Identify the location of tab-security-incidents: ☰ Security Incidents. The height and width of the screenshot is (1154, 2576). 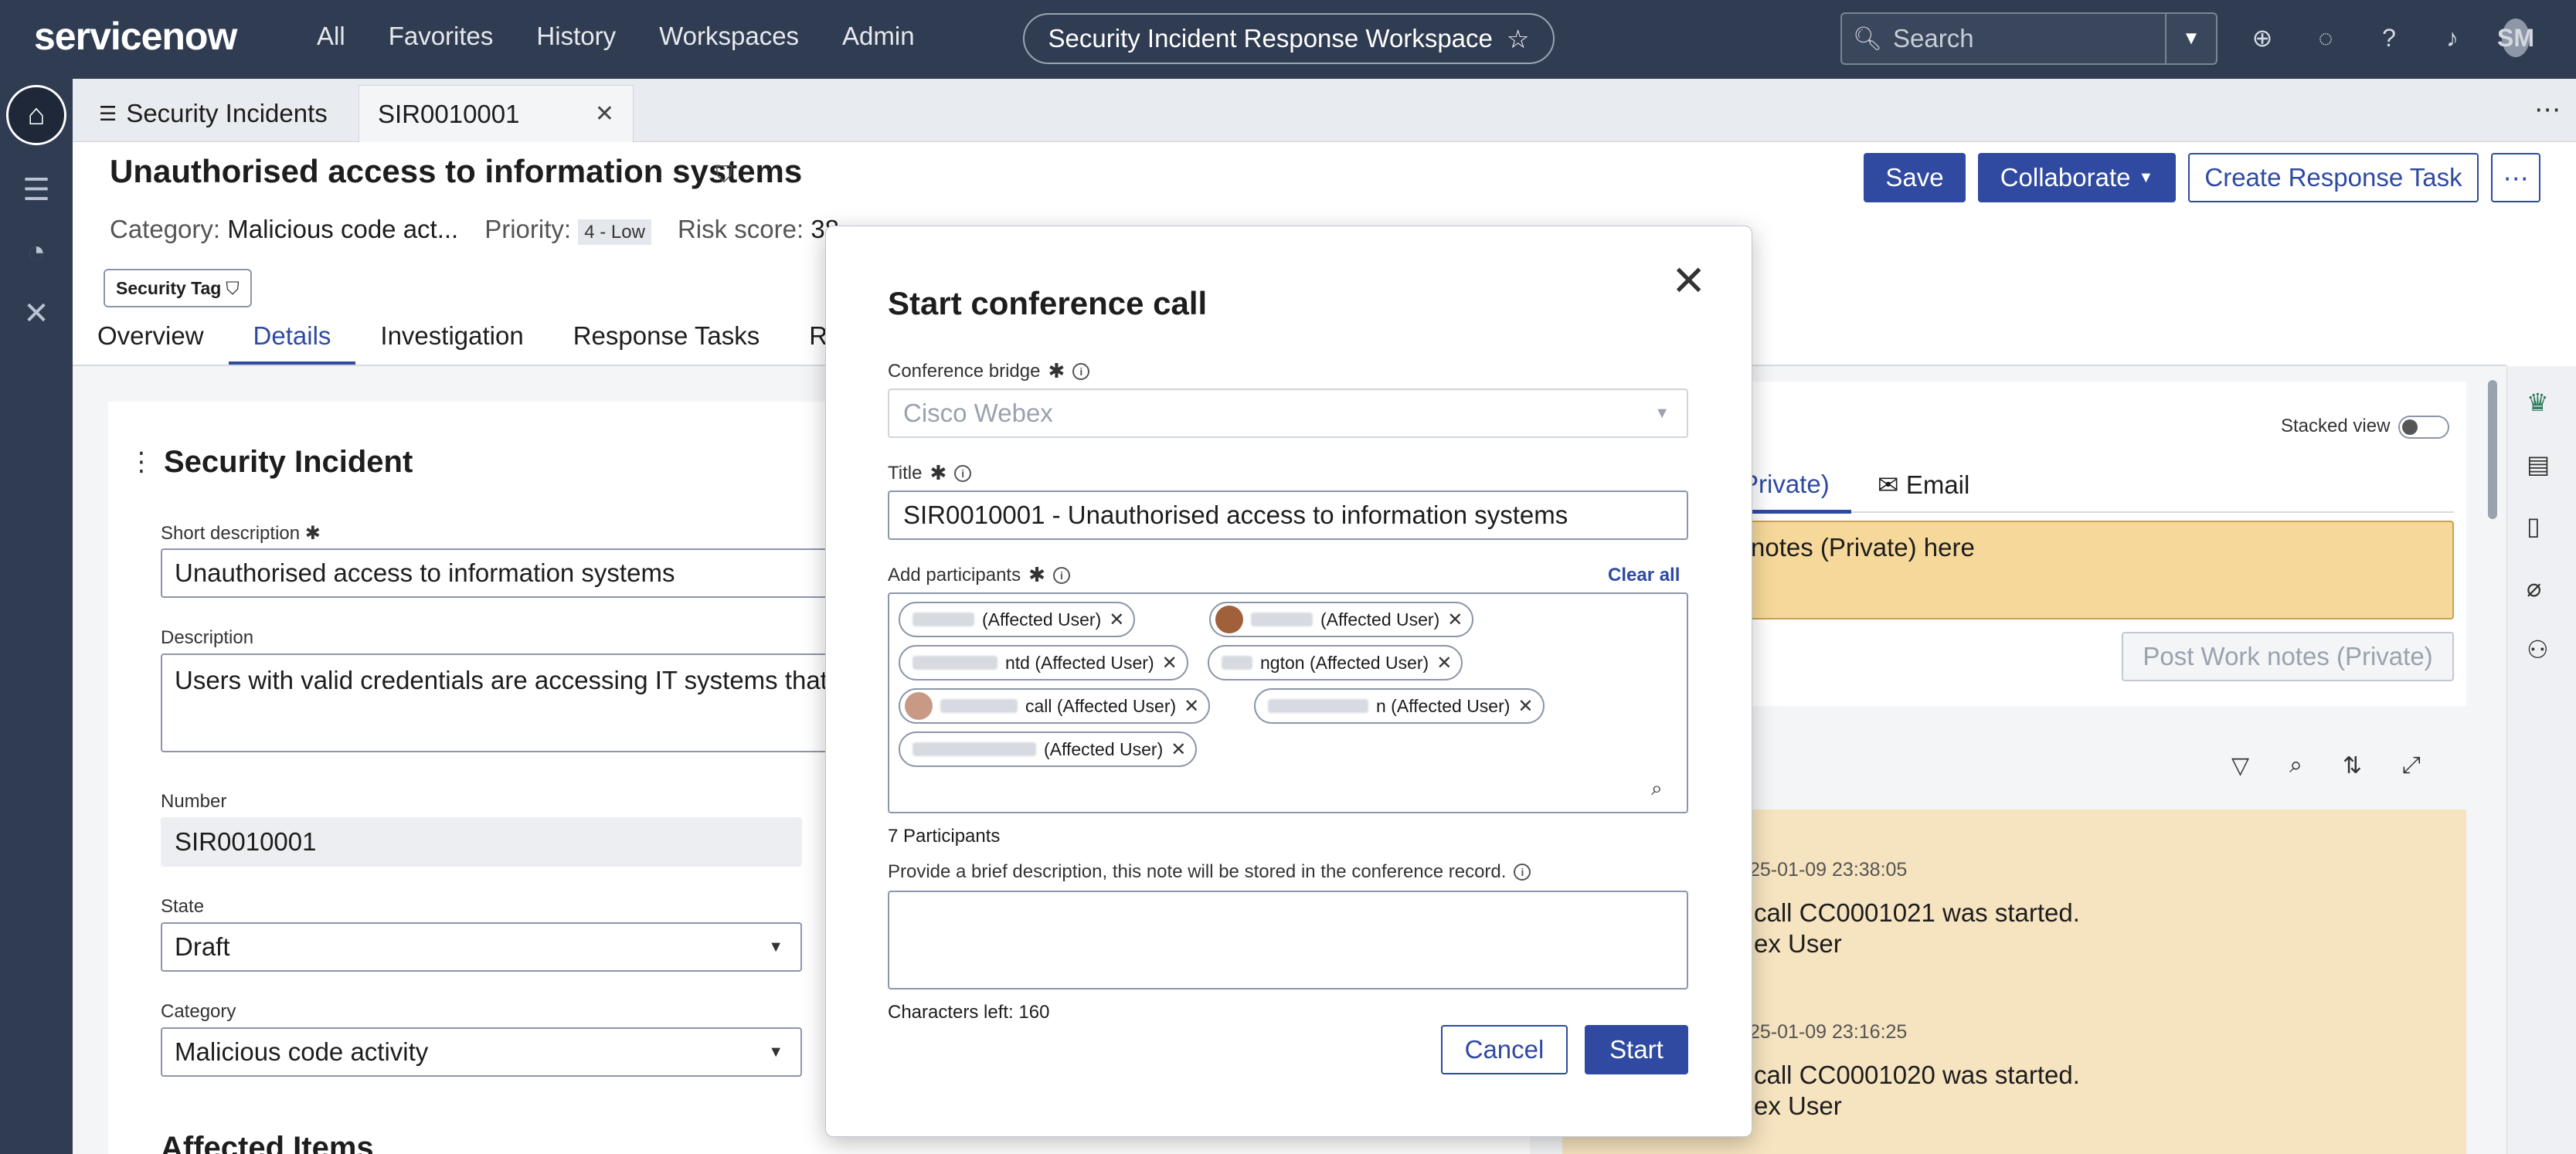
(213, 113).